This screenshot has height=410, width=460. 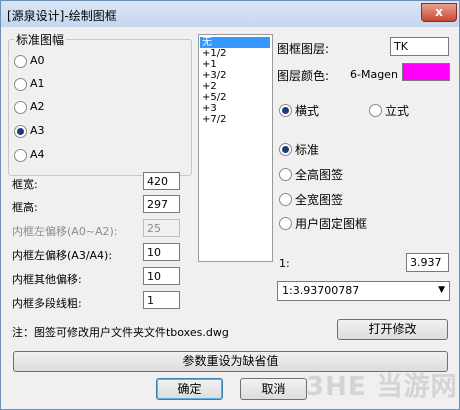 I want to click on width-input: 420, so click(x=161, y=181).